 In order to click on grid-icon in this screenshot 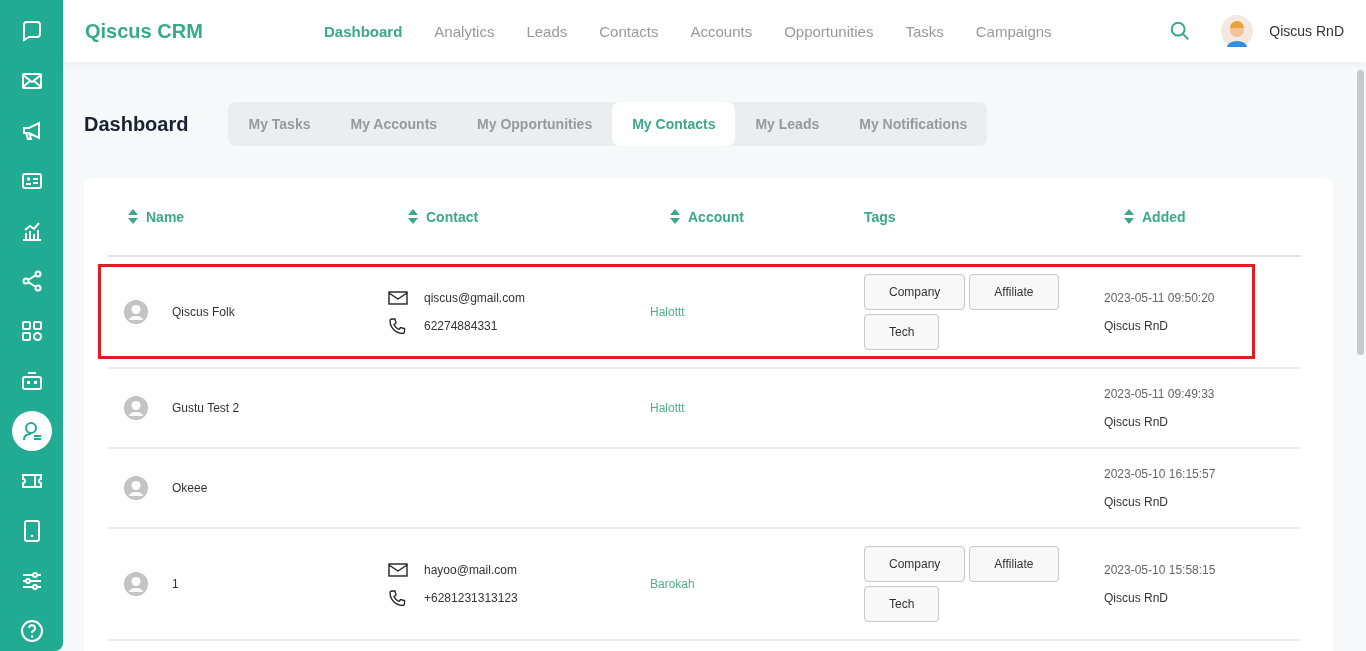, I will do `click(31, 330)`.